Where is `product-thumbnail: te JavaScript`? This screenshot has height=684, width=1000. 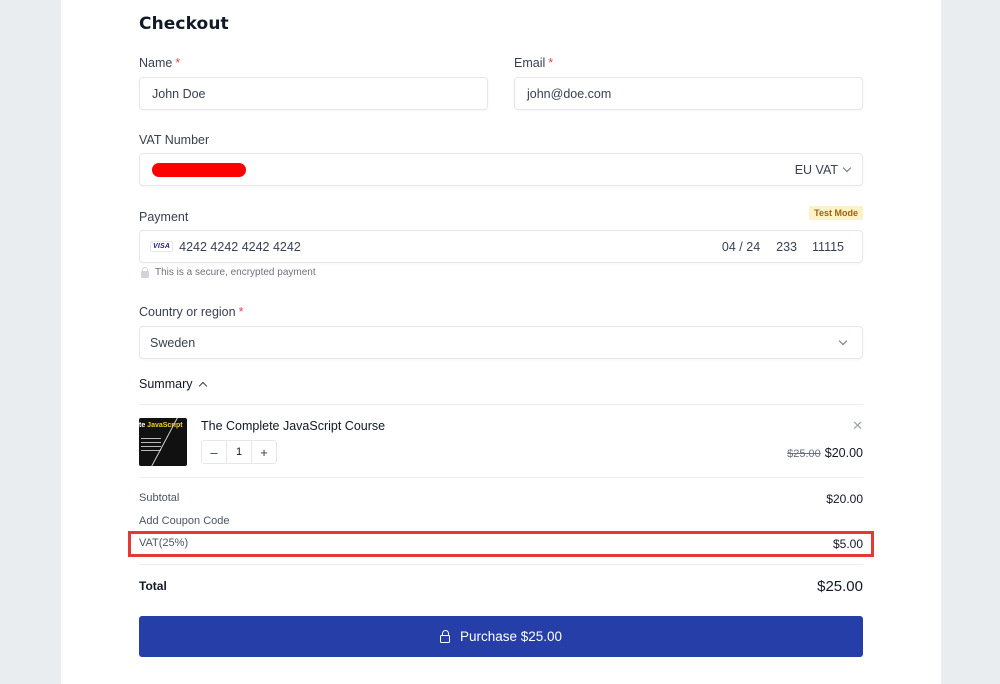
product-thumbnail: te JavaScript is located at coordinates (163, 442).